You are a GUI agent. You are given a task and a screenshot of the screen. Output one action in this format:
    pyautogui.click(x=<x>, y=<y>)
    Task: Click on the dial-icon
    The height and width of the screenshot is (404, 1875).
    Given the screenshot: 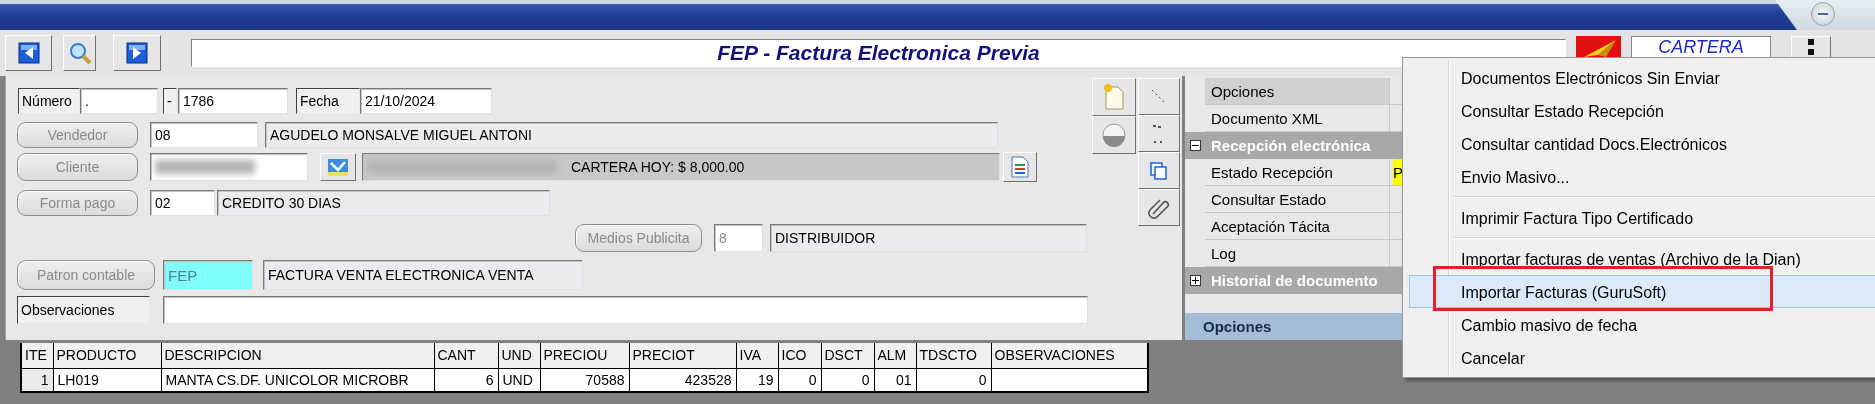 What is the action you would take?
    pyautogui.click(x=1114, y=135)
    